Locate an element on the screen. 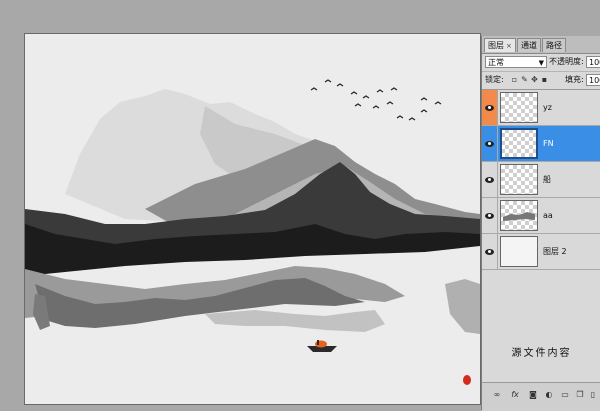 The height and width of the screenshot is (411, 600). fill-label: 填充: is located at coordinates (574, 79).